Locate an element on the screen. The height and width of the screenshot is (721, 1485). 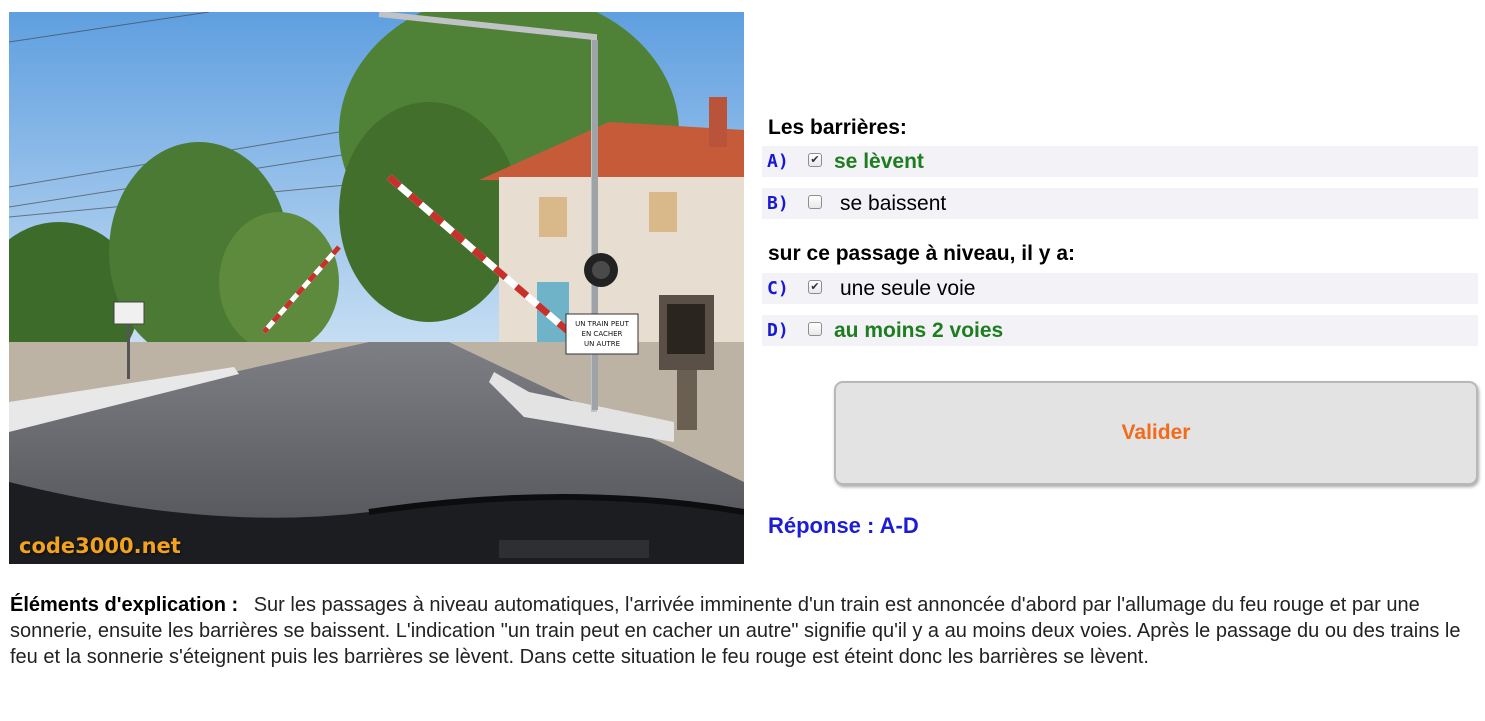
answer-letter: D) is located at coordinates (778, 330).